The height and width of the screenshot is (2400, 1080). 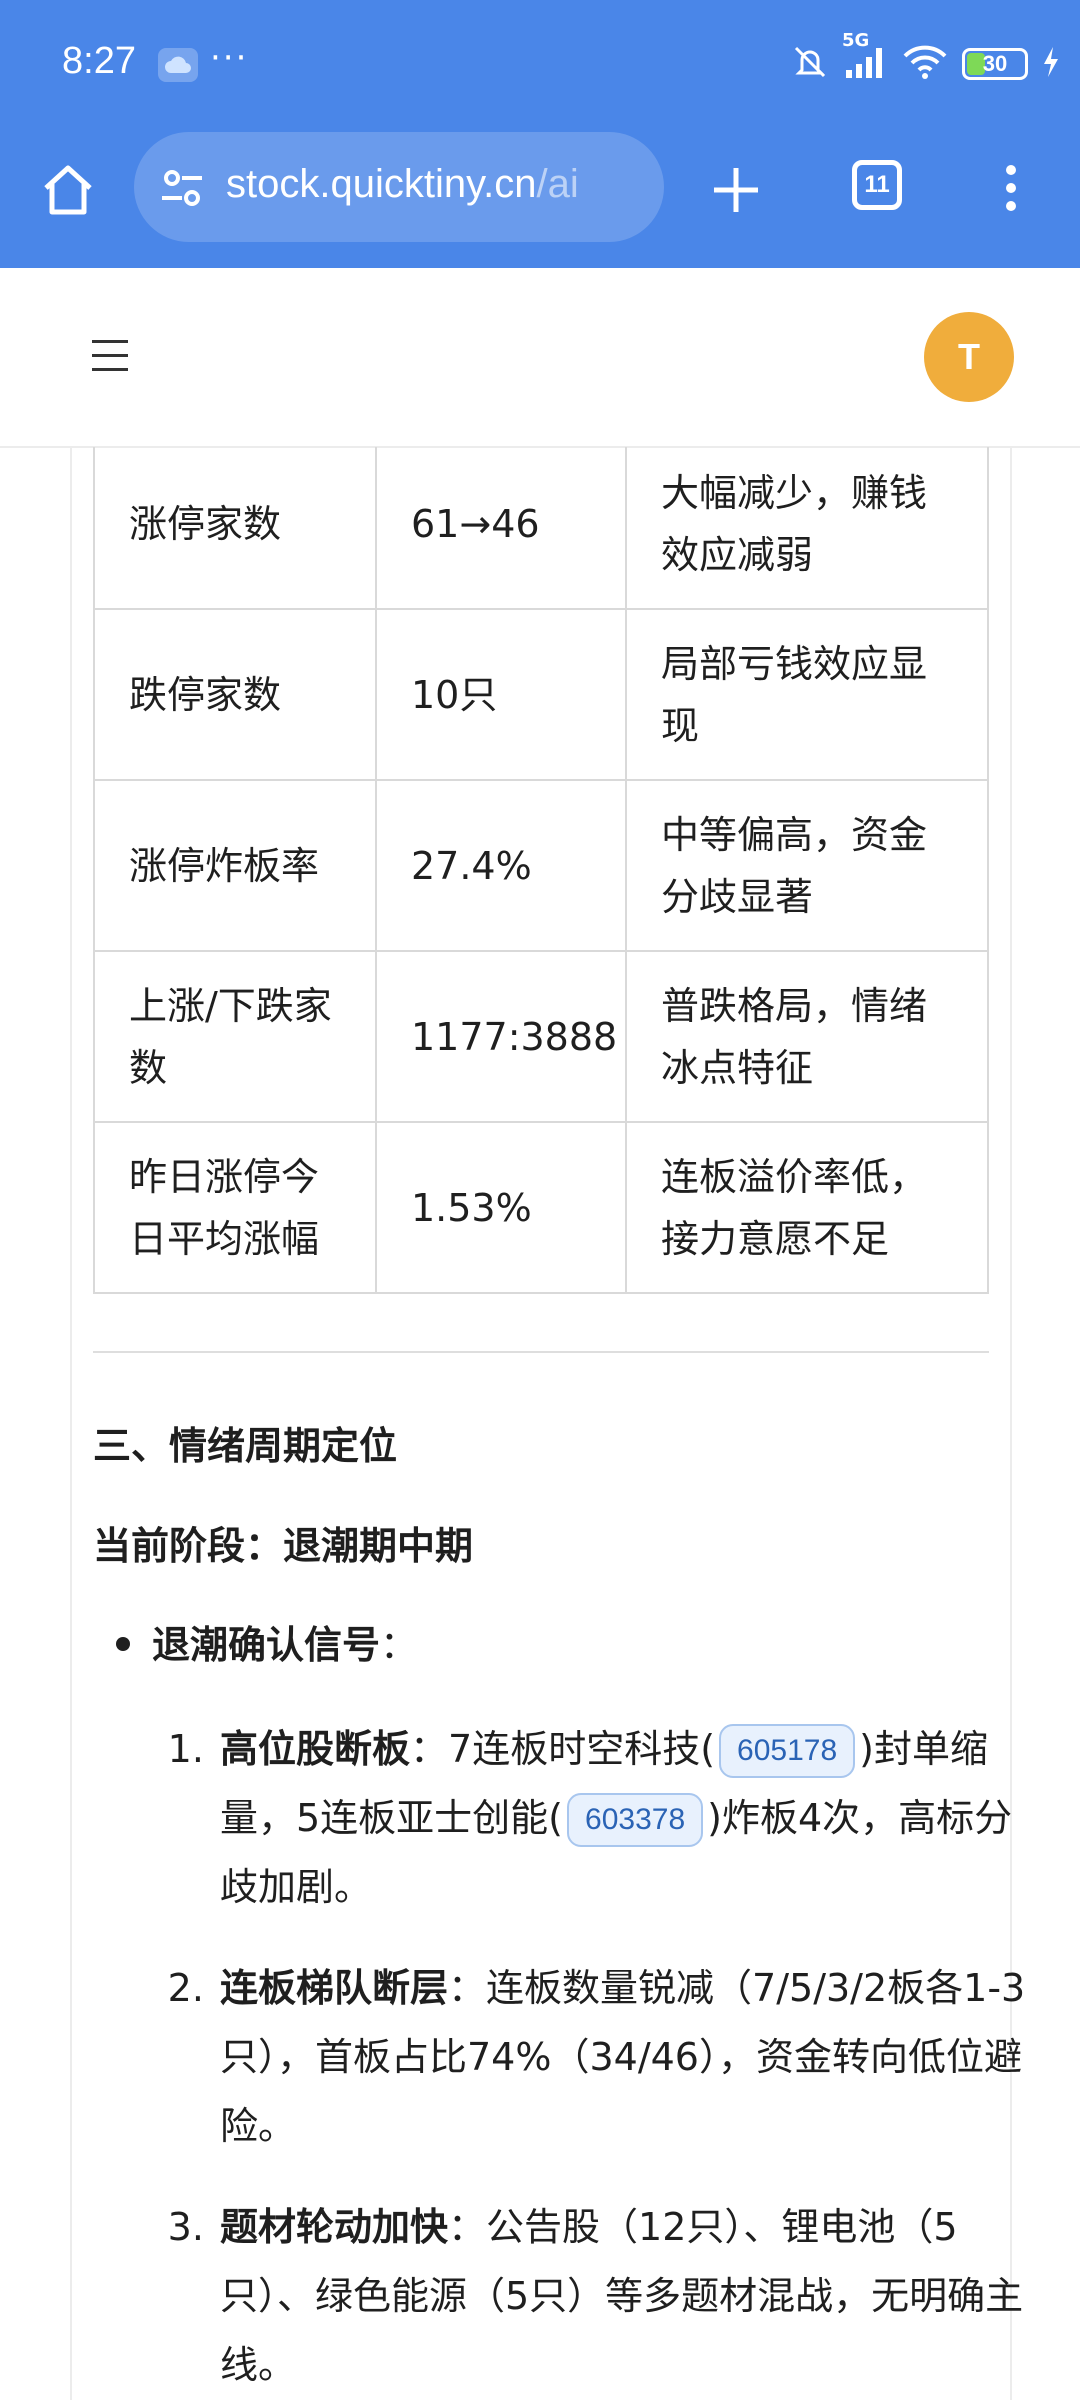 I want to click on note-cell: 连板溢价率低，接力意愿不足, so click(x=807, y=1207).